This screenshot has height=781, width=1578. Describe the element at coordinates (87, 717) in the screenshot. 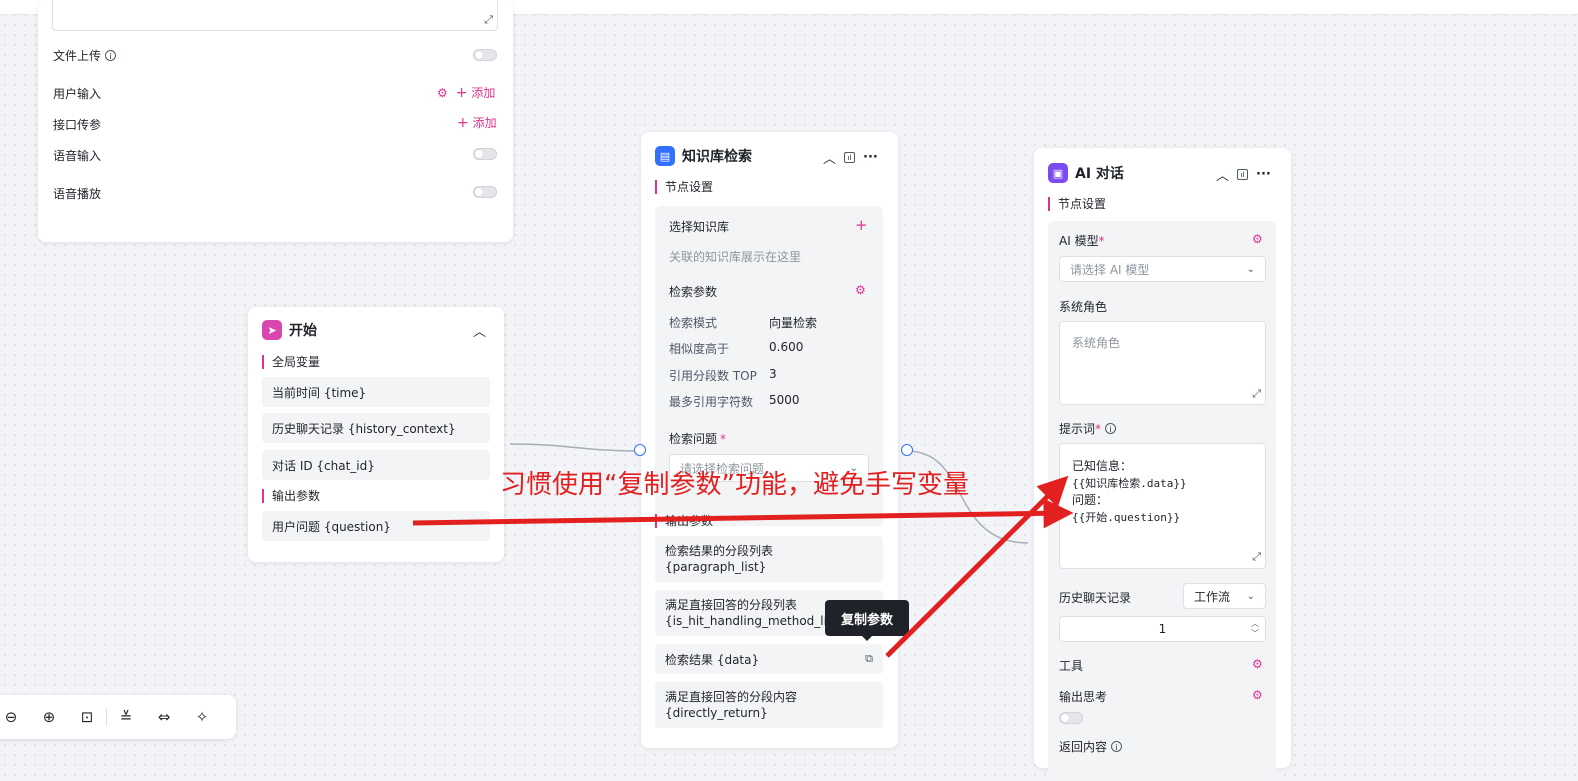

I see `fit-view-icon: ⊡` at that location.